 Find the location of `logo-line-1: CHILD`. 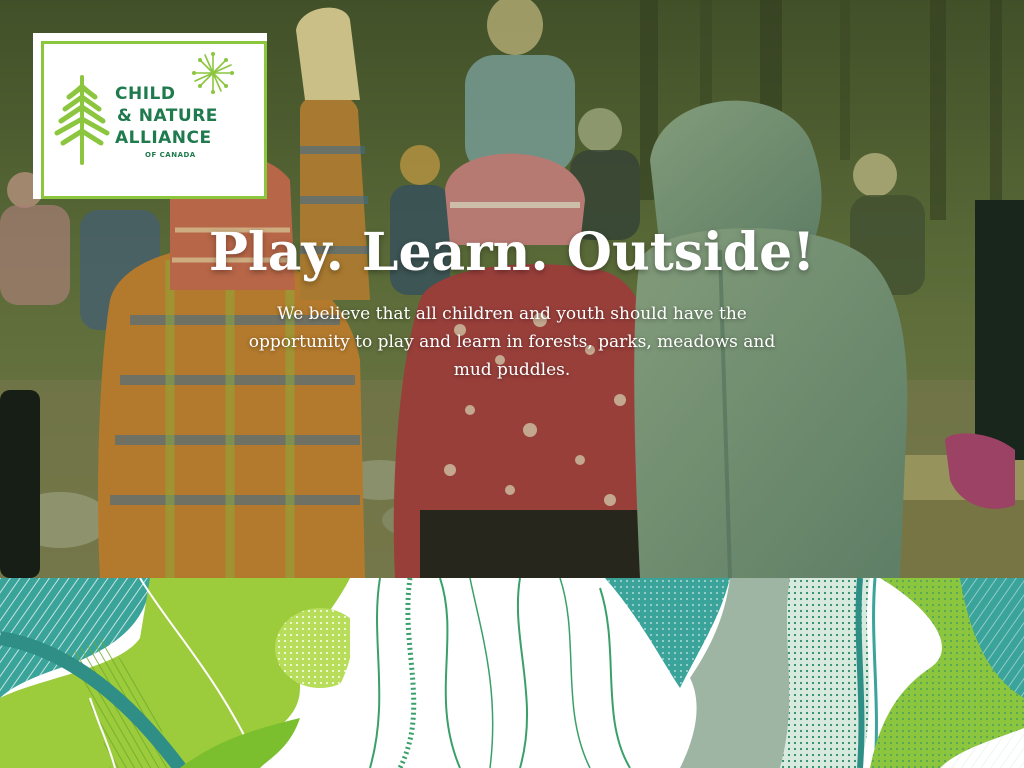

logo-line-1: CHILD is located at coordinates (145, 94).